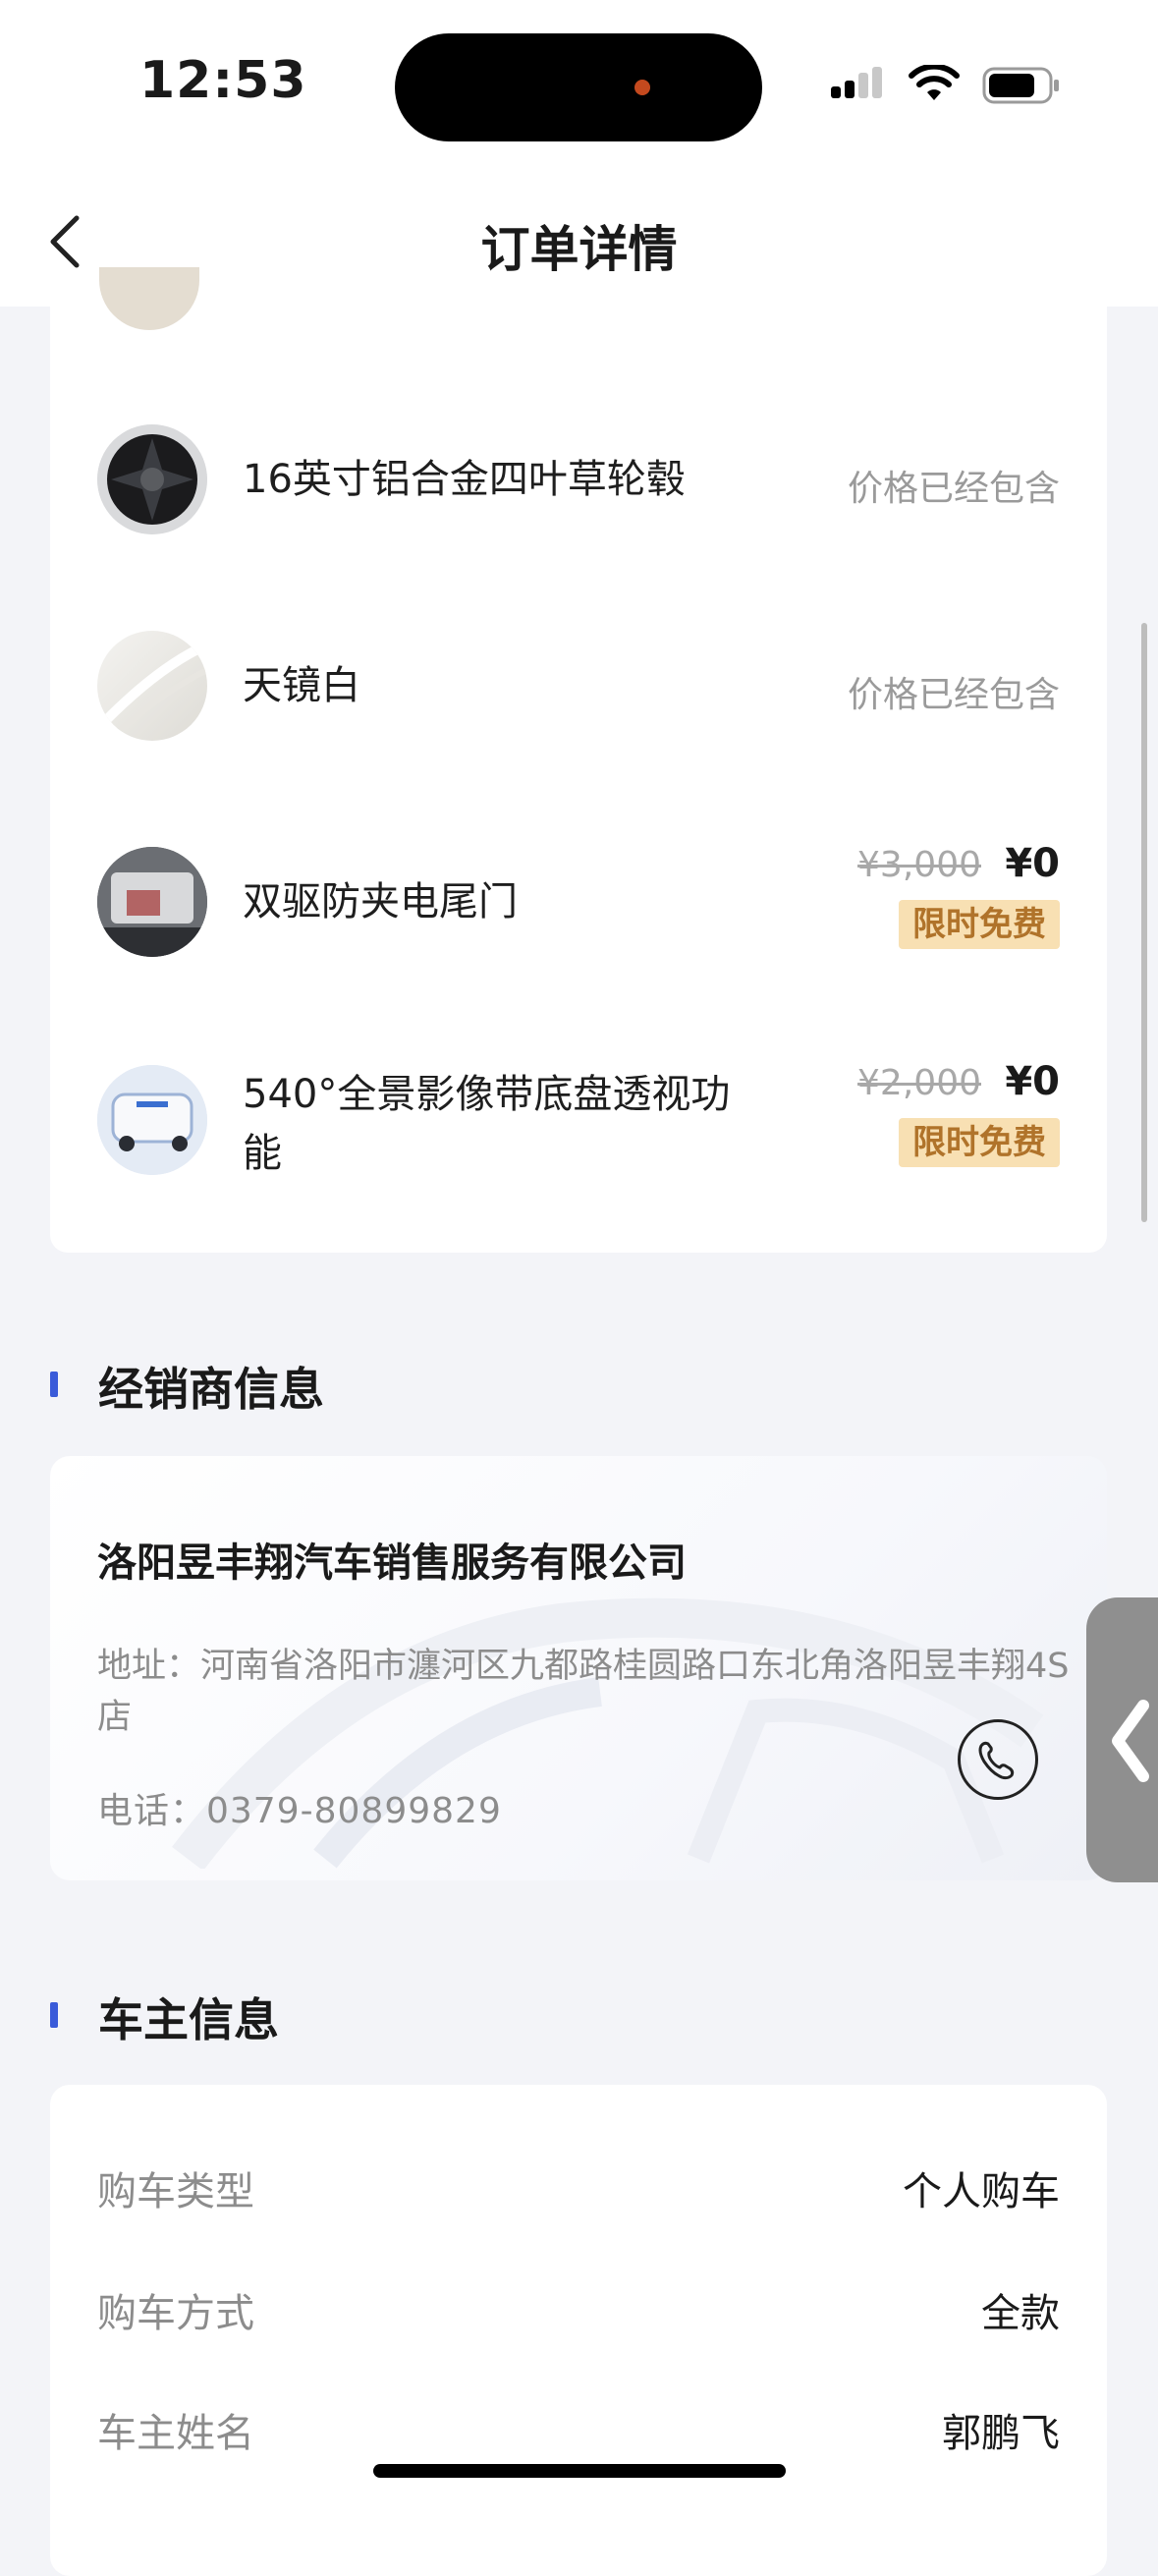 This screenshot has width=1158, height=2576. I want to click on original-price: ¥3,000, so click(919, 865).